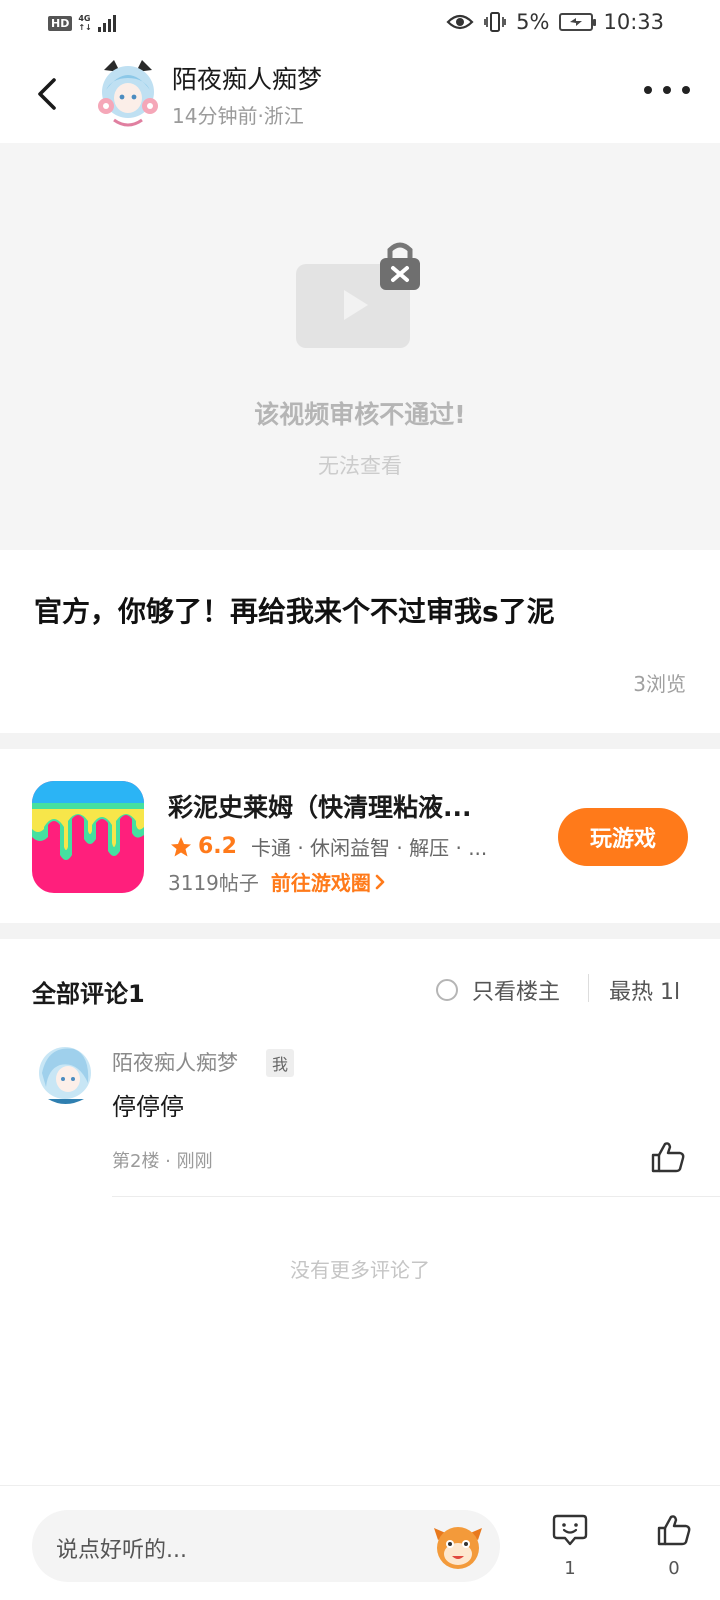 The image size is (720, 1600). I want to click on comment-separator, so click(416, 1196).